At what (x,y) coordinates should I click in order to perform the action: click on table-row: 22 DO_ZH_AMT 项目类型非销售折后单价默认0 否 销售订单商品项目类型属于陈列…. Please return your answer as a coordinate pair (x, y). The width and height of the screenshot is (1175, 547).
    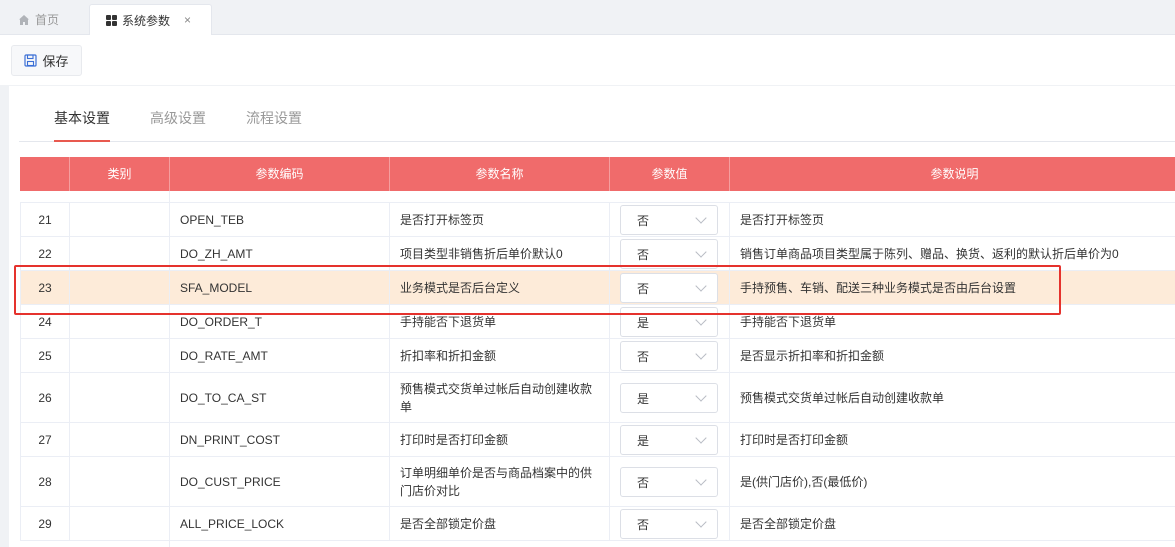
    Looking at the image, I should click on (597, 254).